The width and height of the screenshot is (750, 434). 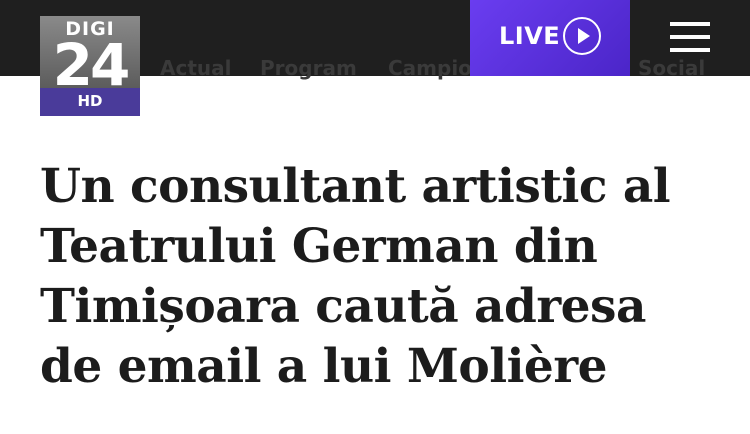 What do you see at coordinates (690, 37) in the screenshot?
I see `hamburger-menu-icon` at bounding box center [690, 37].